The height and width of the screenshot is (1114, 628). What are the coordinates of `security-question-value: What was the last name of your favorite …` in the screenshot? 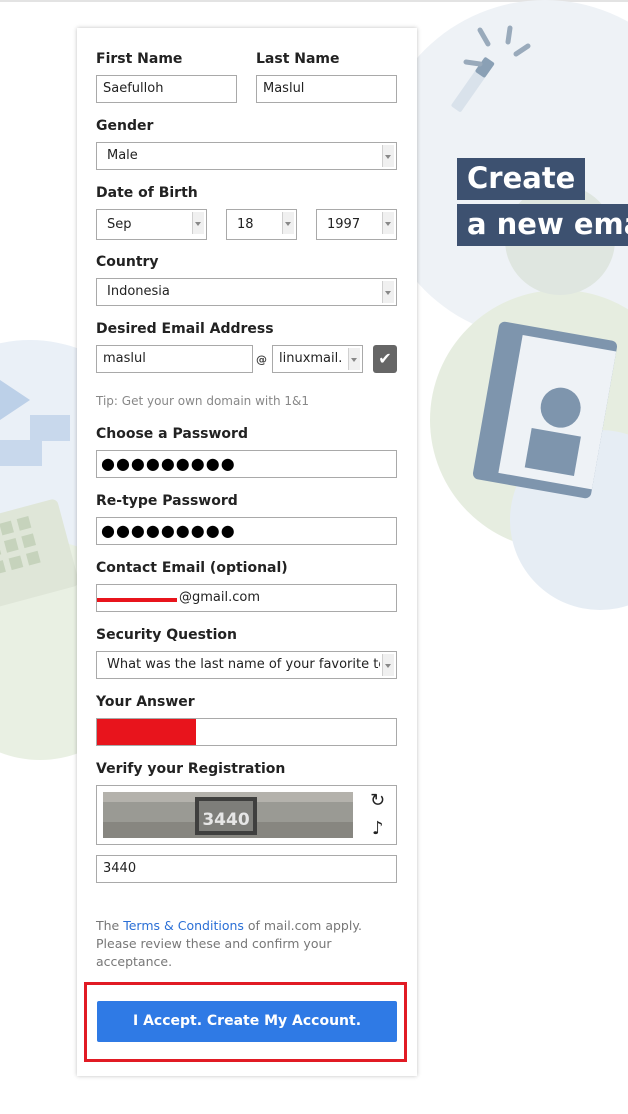 It's located at (243, 664).